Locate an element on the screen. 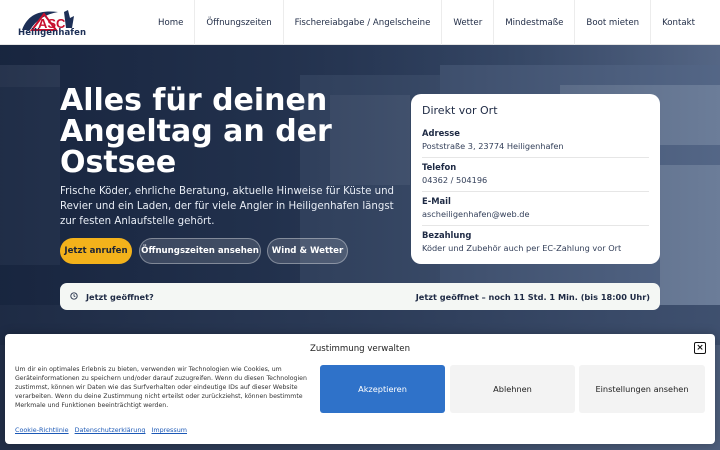 This screenshot has height=450, width=720. email-link: ascheiligenhafen@web.de is located at coordinates (535, 214).